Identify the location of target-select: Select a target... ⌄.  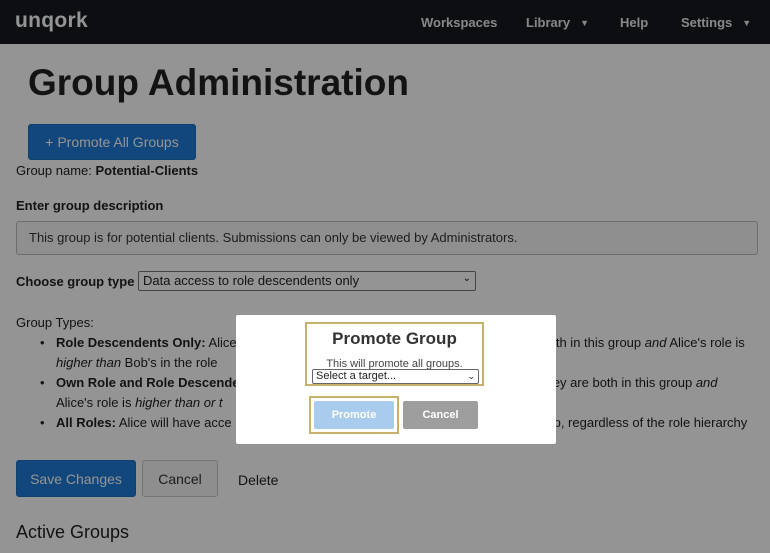
(395, 376).